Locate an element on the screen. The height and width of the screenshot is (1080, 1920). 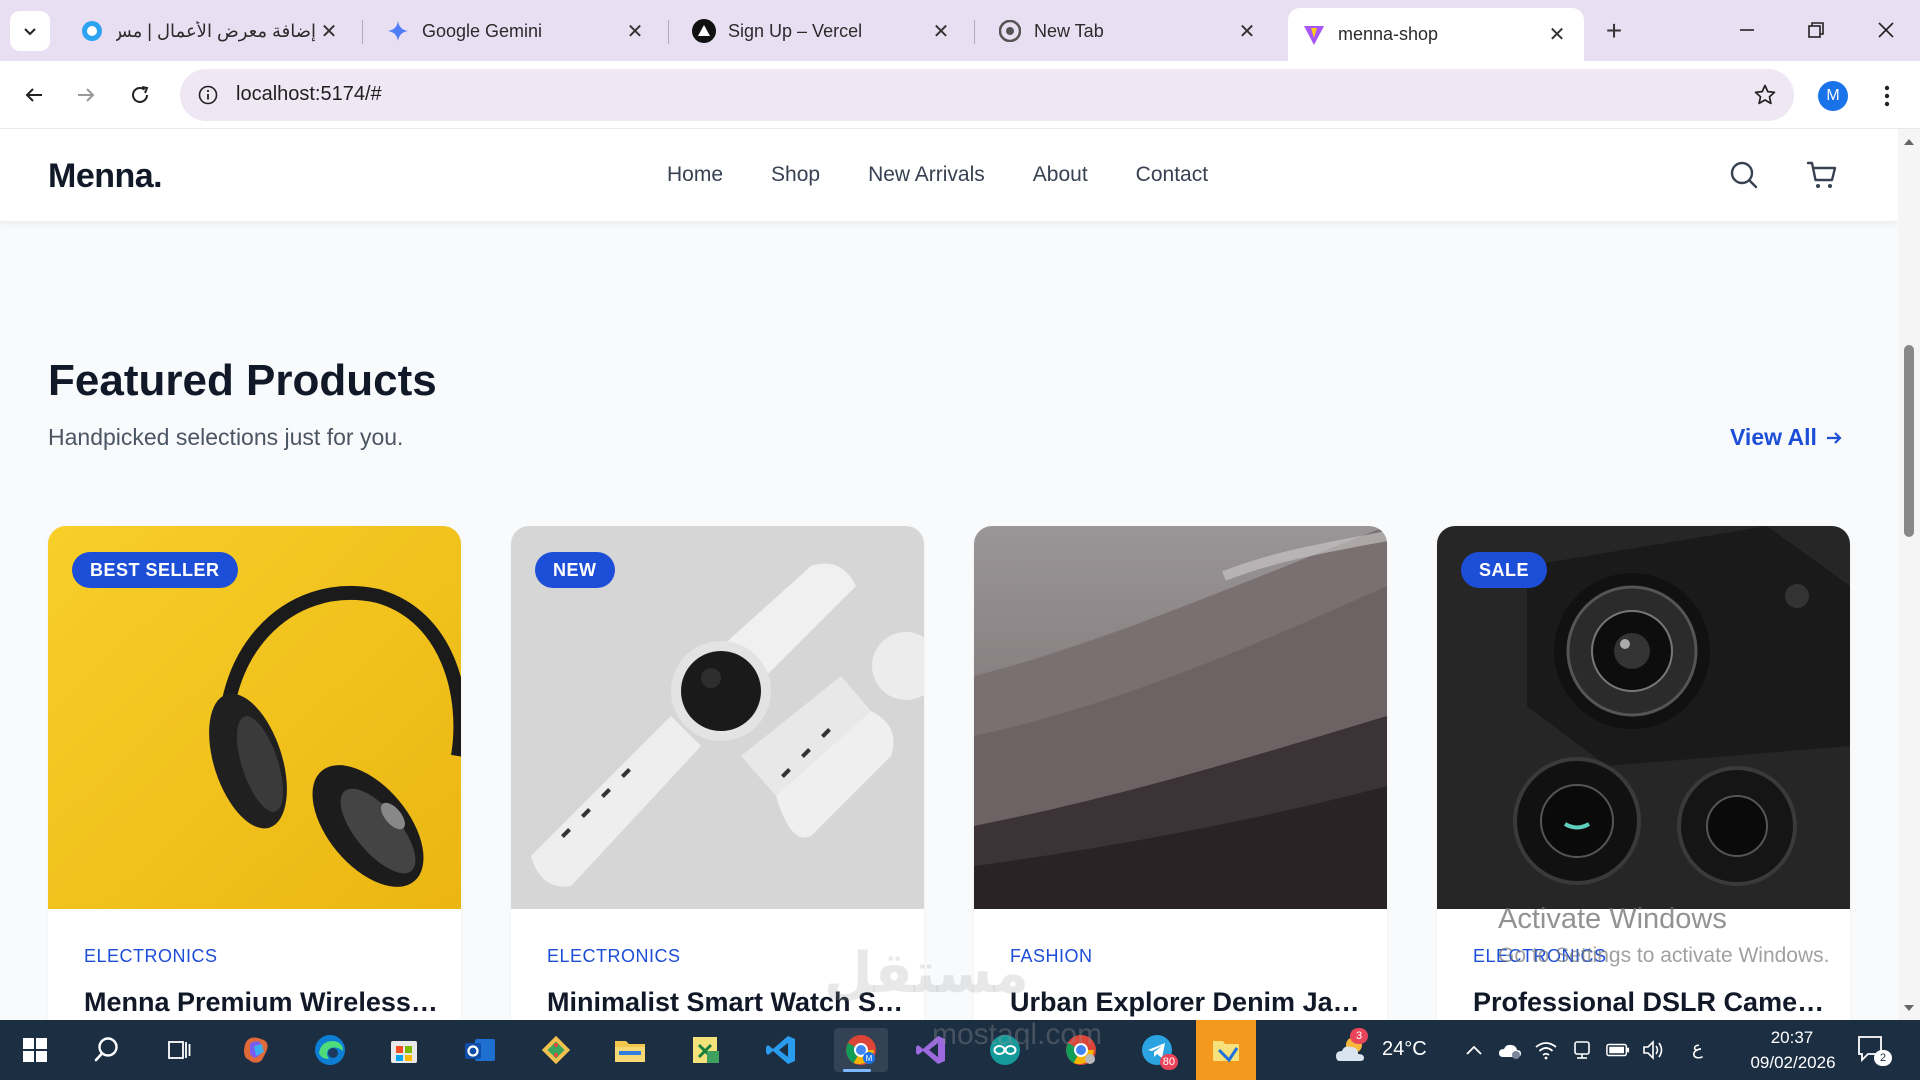
git-icon is located at coordinates (556, 1050).